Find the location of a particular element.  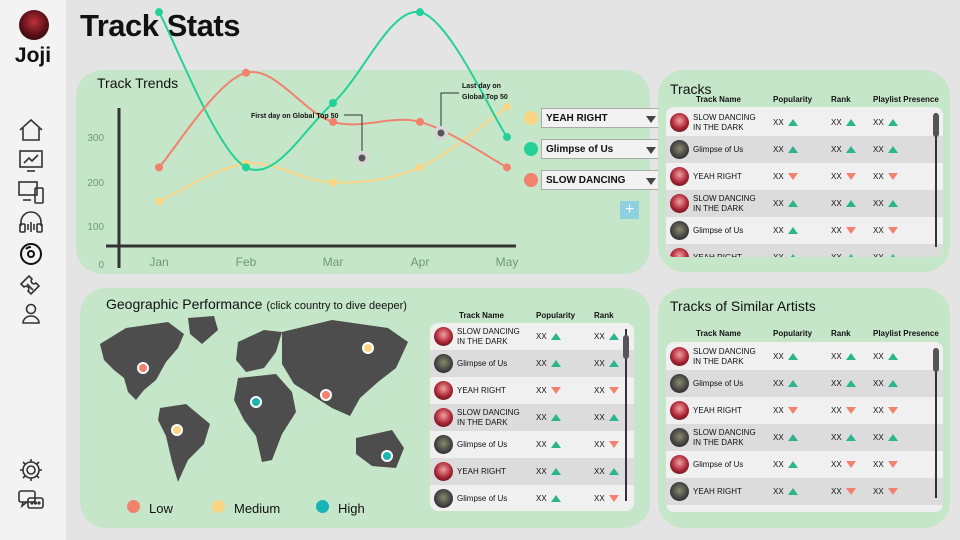

tracks-header-playlist: Playlist Presence is located at coordinates (906, 99).